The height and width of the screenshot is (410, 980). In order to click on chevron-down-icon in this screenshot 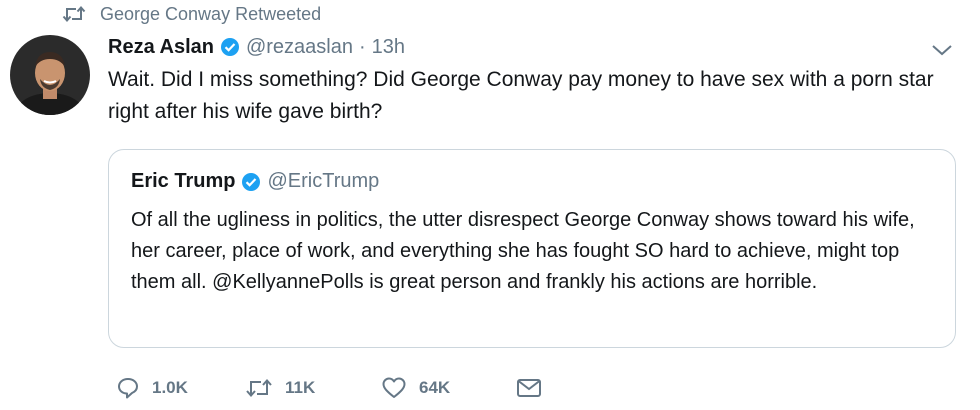, I will do `click(942, 50)`.